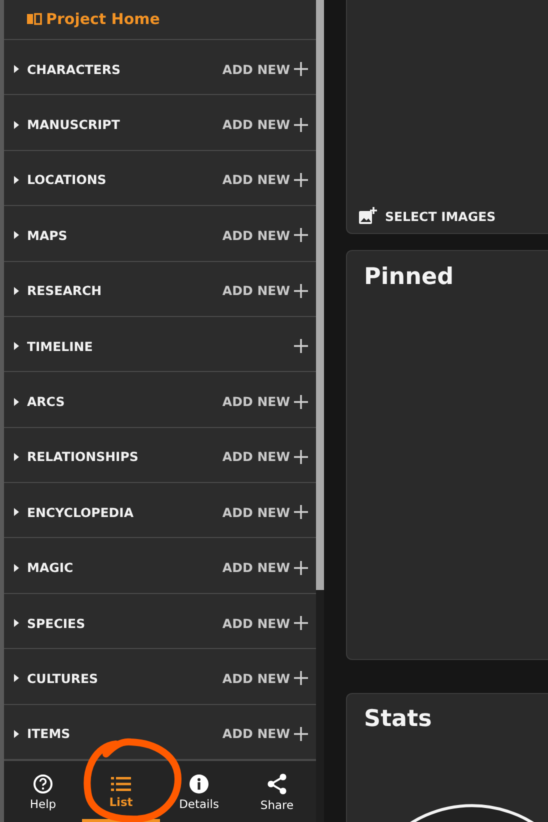  Describe the element at coordinates (56, 678) in the screenshot. I see `section-toggle: CULTURES` at that location.